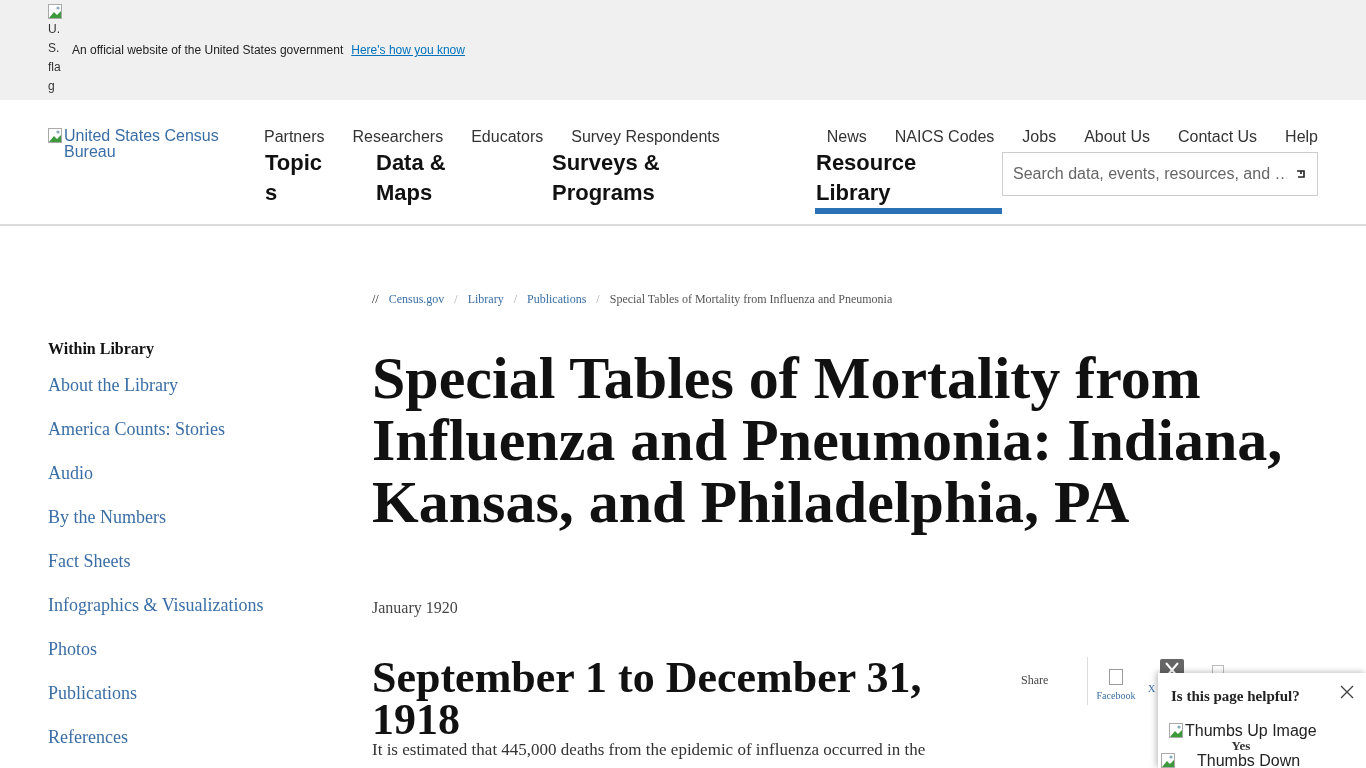  What do you see at coordinates (1117, 137) in the screenshot?
I see `utility-link: About Us` at bounding box center [1117, 137].